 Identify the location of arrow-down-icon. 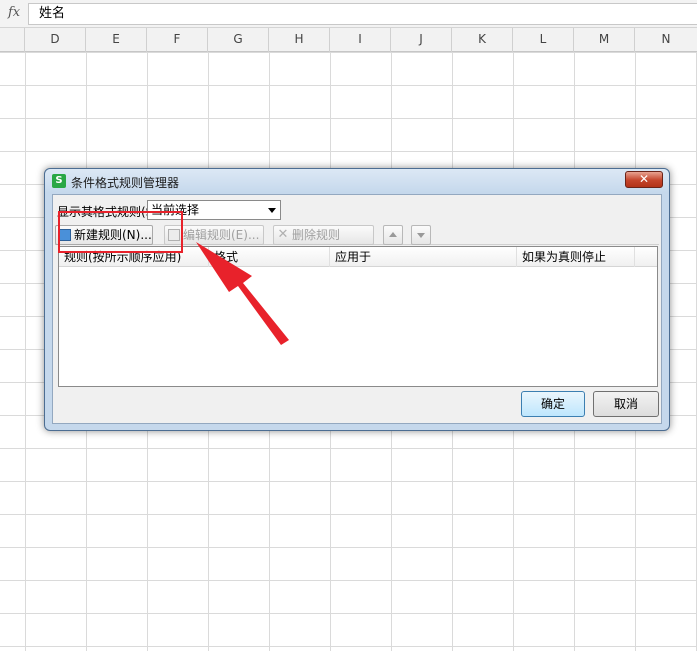
(421, 235).